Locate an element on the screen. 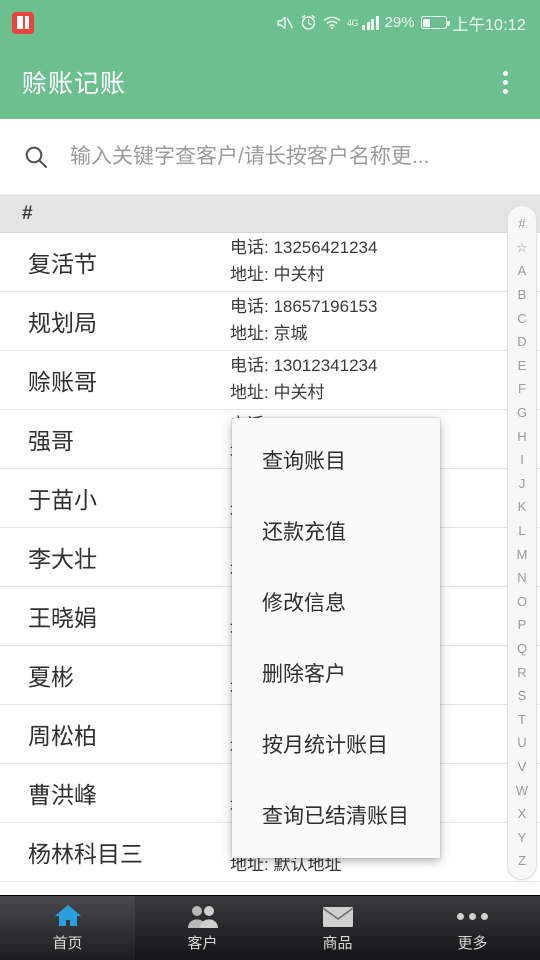 The image size is (540, 960). nav-item-products: 商品 is located at coordinates (337, 928).